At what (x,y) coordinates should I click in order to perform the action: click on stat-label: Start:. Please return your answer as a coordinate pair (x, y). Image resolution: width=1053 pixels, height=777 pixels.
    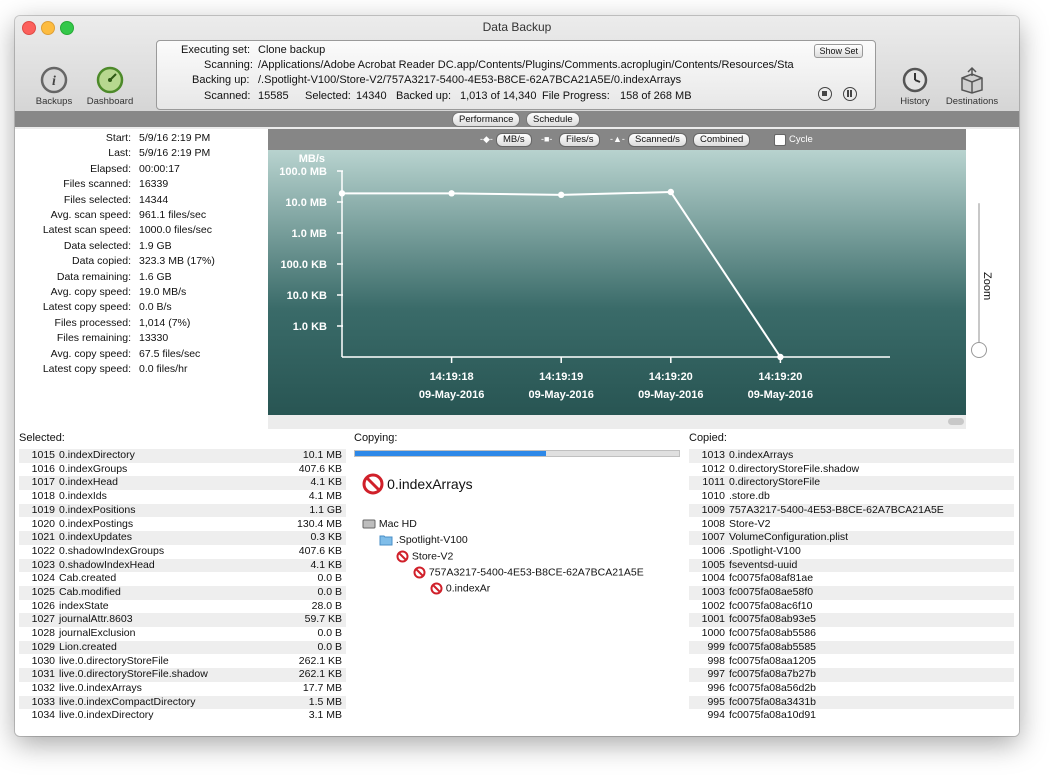
    Looking at the image, I should click on (118, 138).